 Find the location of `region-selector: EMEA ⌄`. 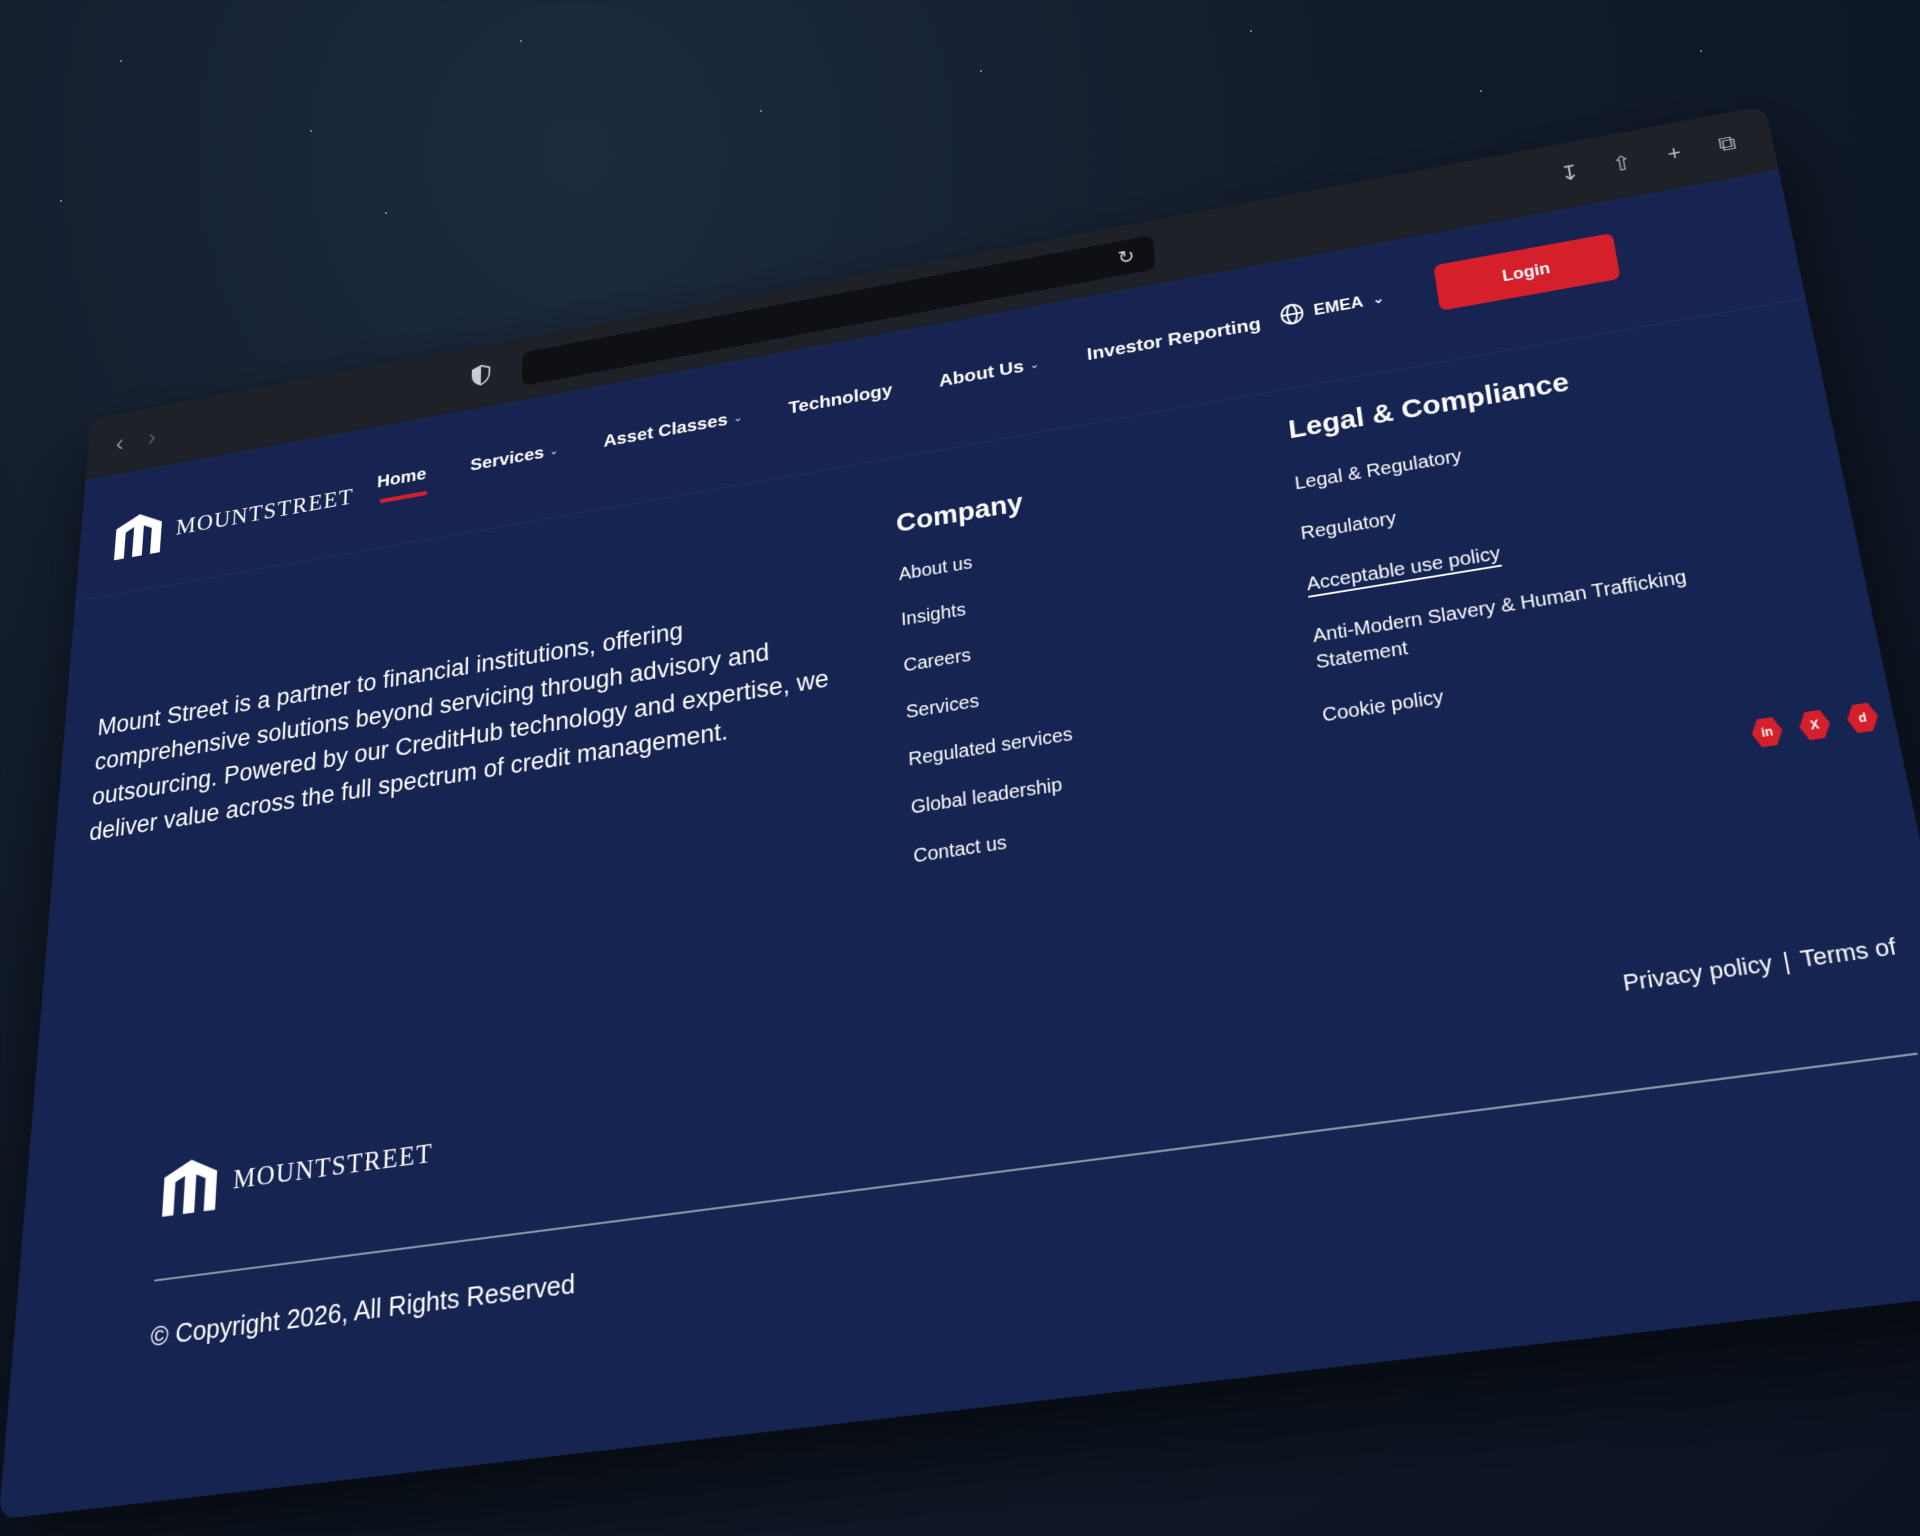

region-selector: EMEA ⌄ is located at coordinates (1331, 307).